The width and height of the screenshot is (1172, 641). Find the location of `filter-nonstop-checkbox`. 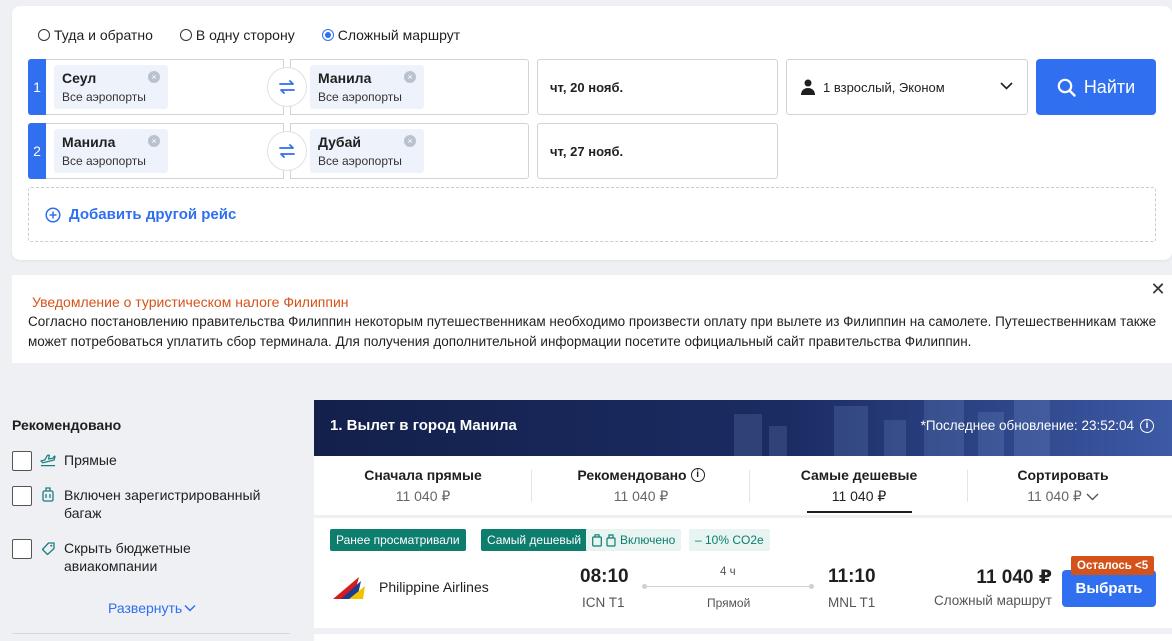

filter-nonstop-checkbox is located at coordinates (22, 461).